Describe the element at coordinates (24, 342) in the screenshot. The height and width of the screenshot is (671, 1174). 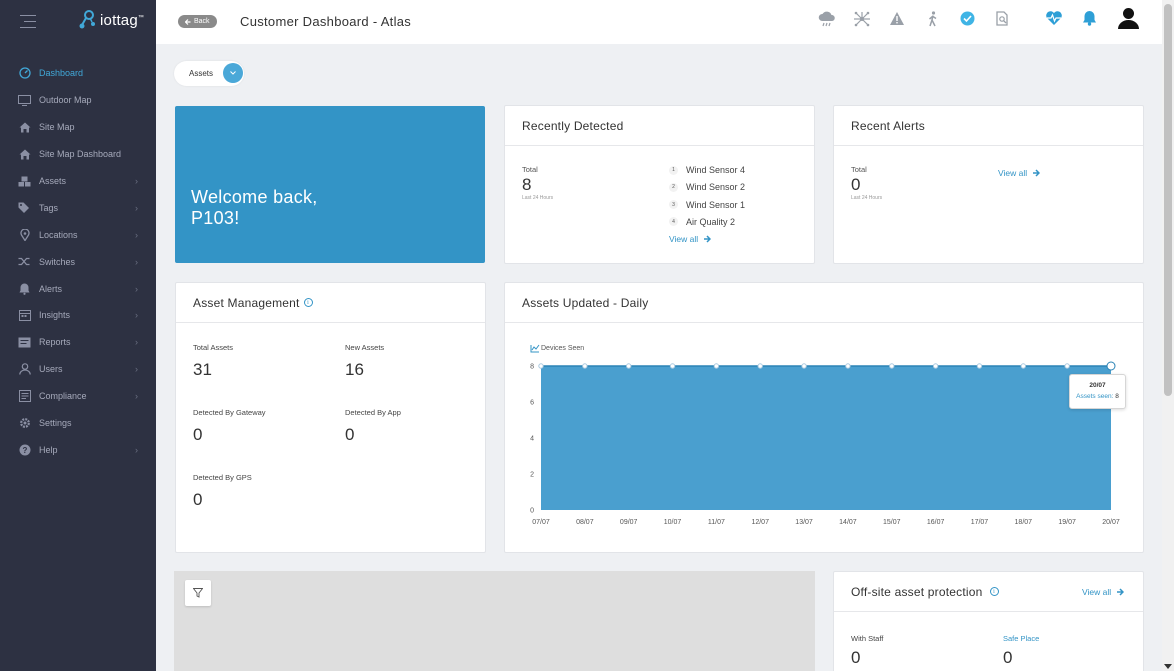
I see `report-icon` at that location.